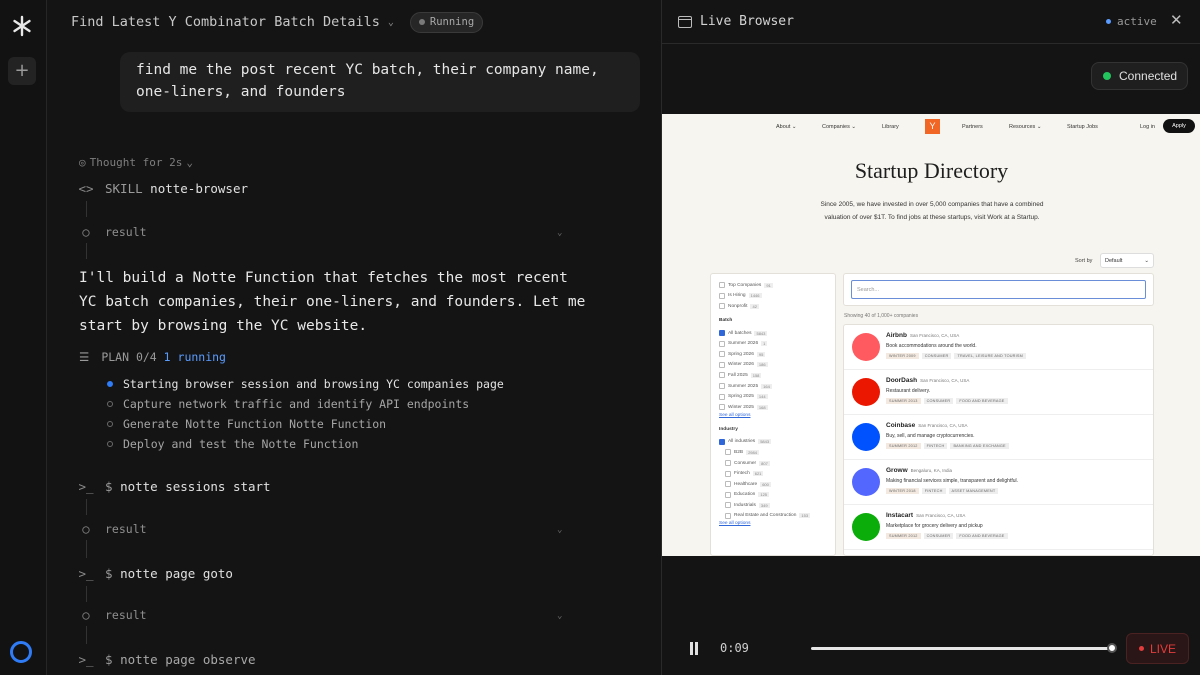 Image resolution: width=1200 pixels, height=675 pixels. I want to click on new-chat-button: +, so click(22, 71).